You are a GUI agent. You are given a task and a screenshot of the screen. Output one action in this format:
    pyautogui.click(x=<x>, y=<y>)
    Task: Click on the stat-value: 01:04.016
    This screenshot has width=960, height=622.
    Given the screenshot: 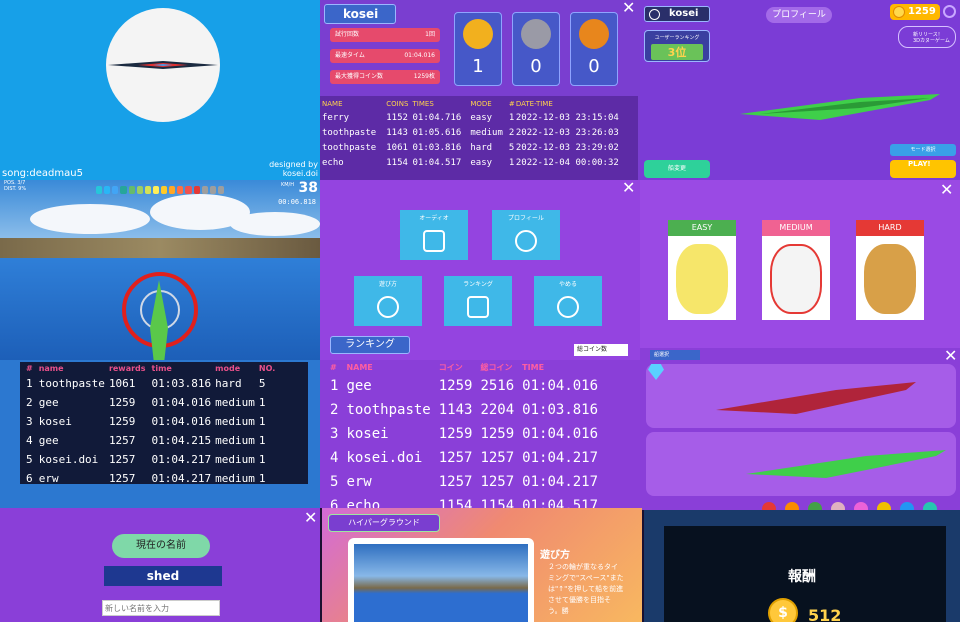 What is the action you would take?
    pyautogui.click(x=419, y=55)
    